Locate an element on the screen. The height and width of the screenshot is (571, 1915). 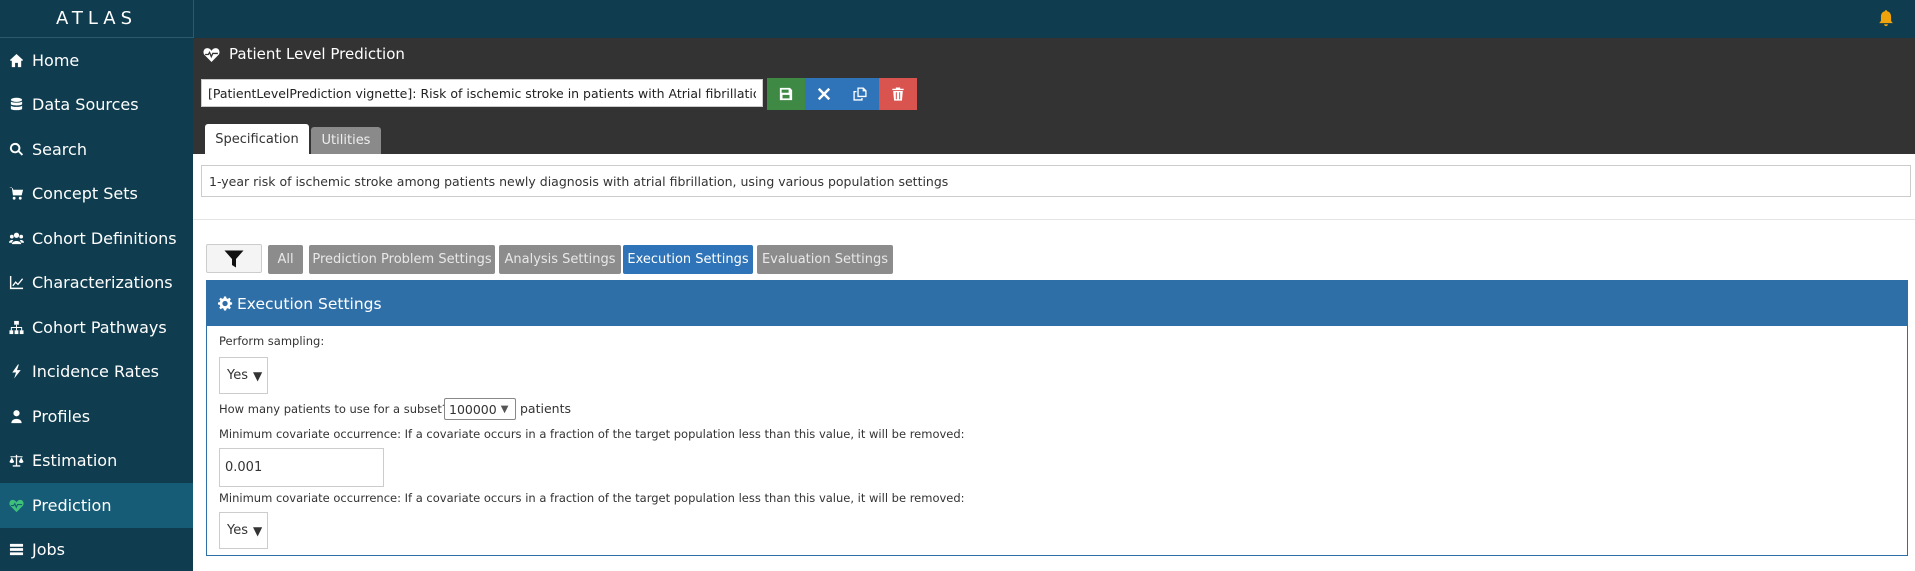
sidebar-item-label: Characterizations is located at coordinates (102, 283).